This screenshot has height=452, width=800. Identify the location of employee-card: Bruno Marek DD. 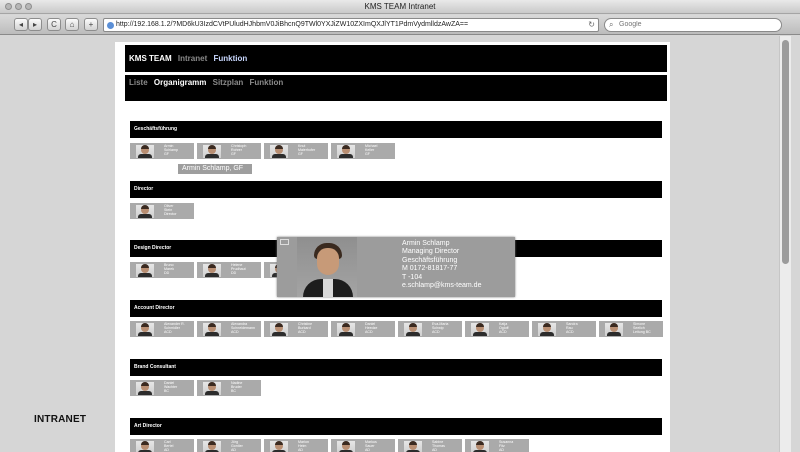
(162, 270).